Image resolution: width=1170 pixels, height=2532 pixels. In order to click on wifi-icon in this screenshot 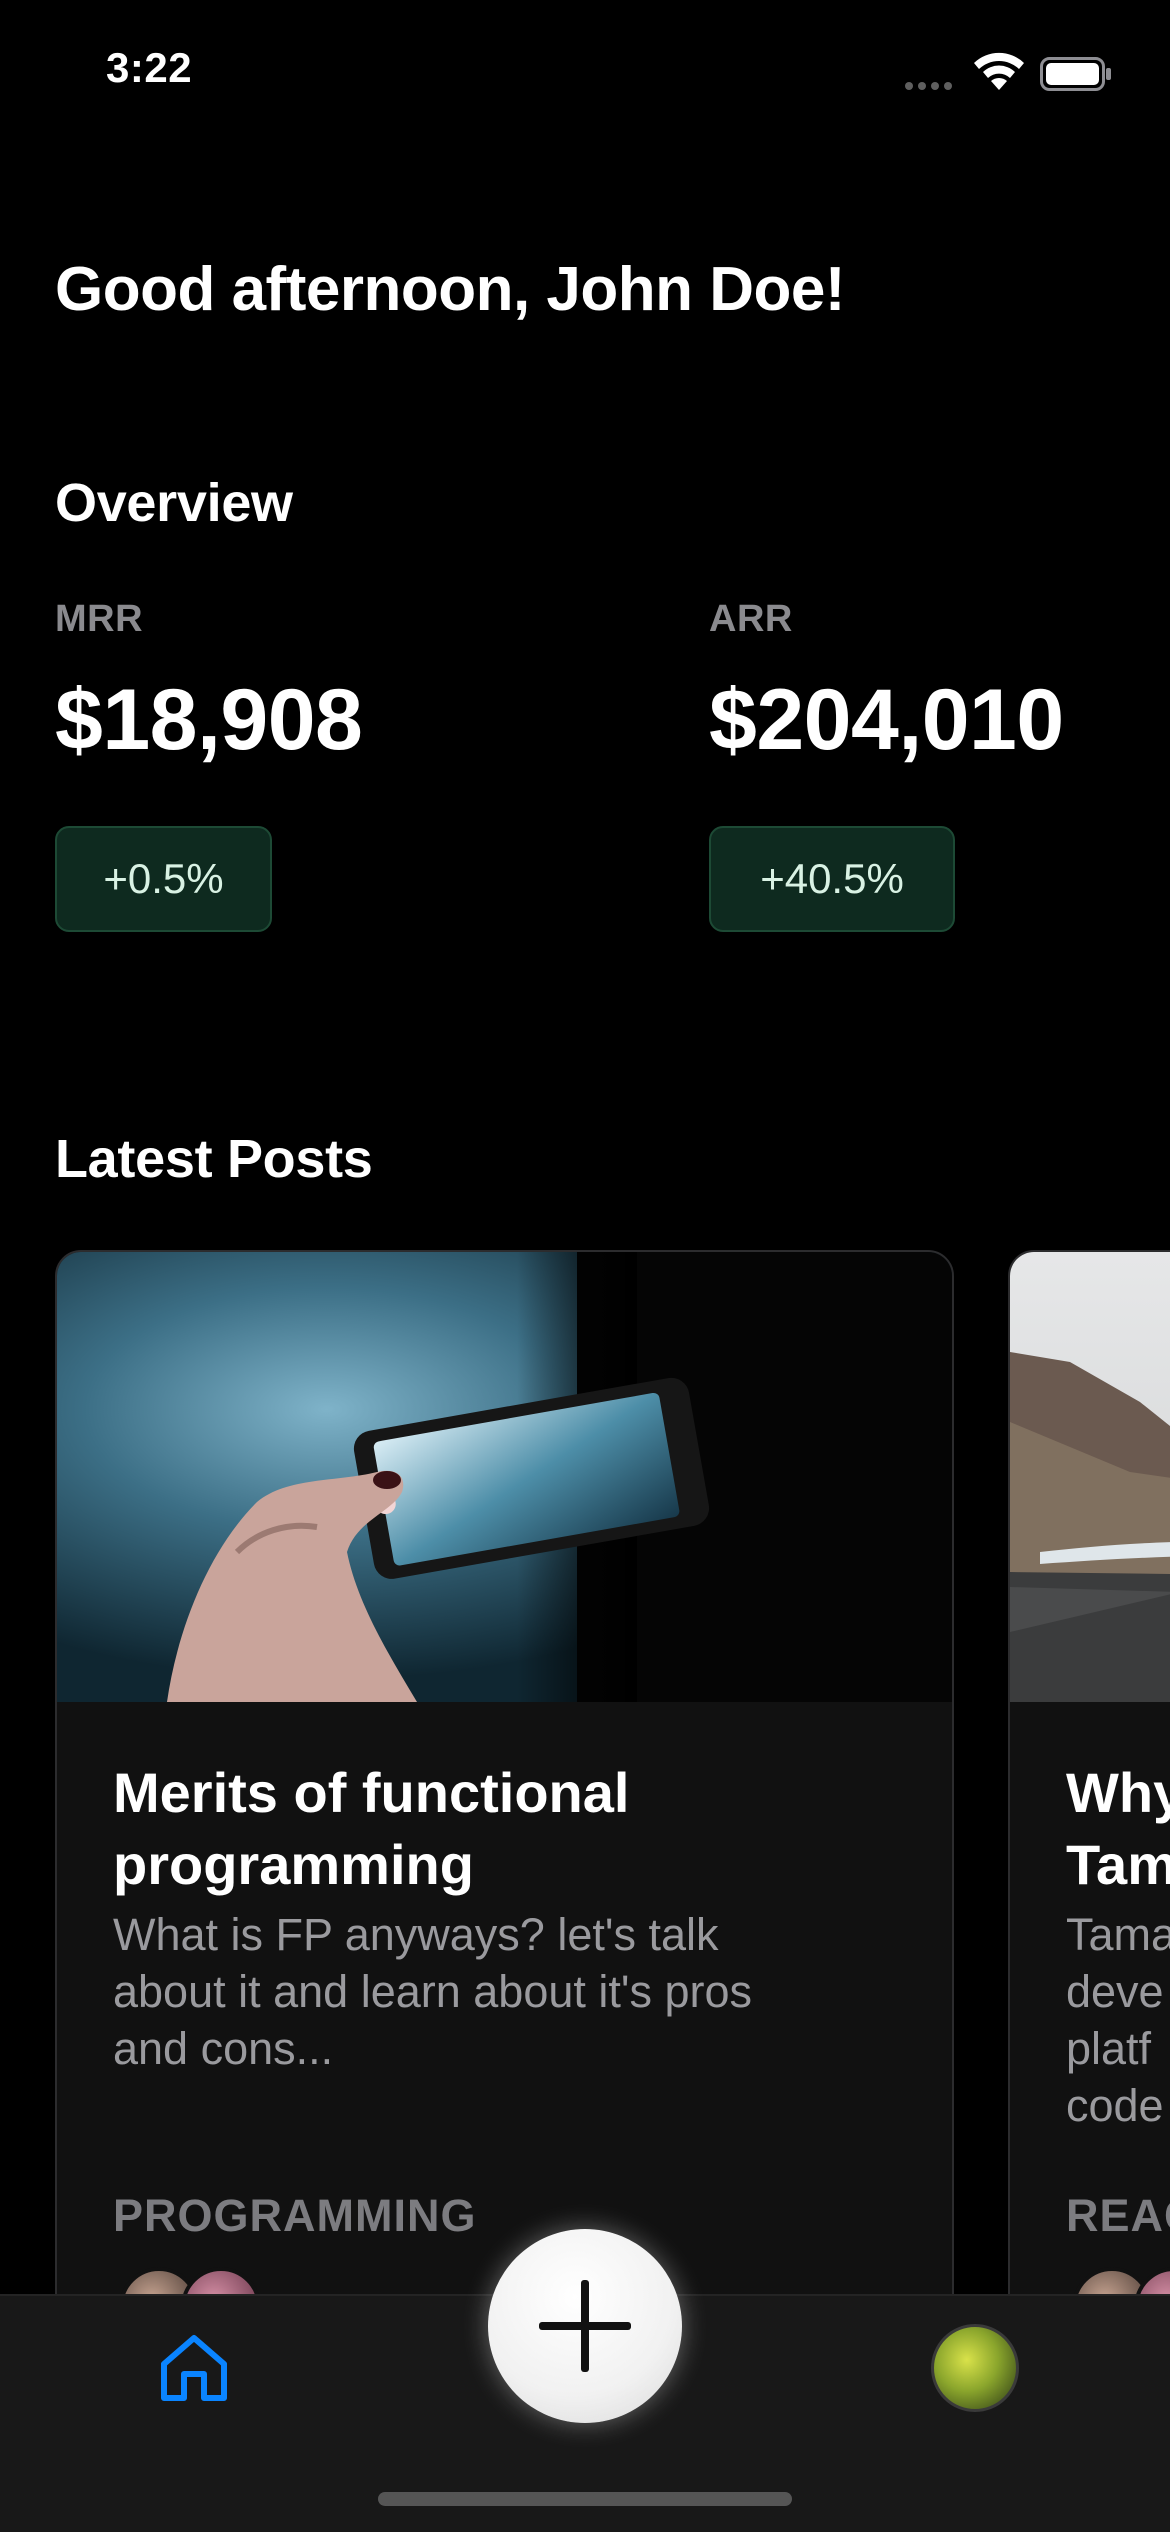, I will do `click(999, 71)`.